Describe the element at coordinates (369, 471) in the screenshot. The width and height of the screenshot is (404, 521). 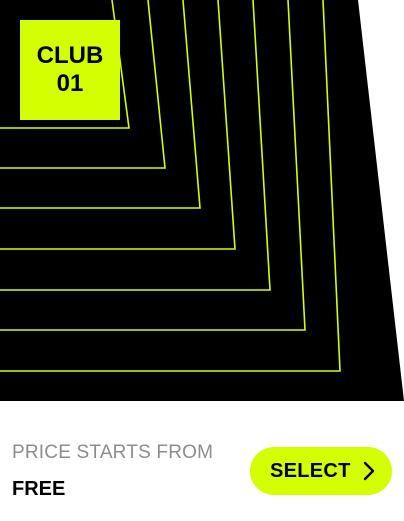
I see `chevron-right-icon` at that location.